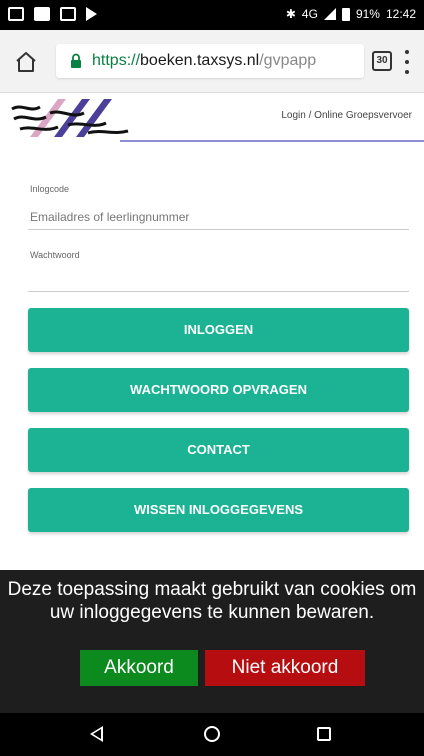  What do you see at coordinates (68, 14) in the screenshot?
I see `bus-notification-icon` at bounding box center [68, 14].